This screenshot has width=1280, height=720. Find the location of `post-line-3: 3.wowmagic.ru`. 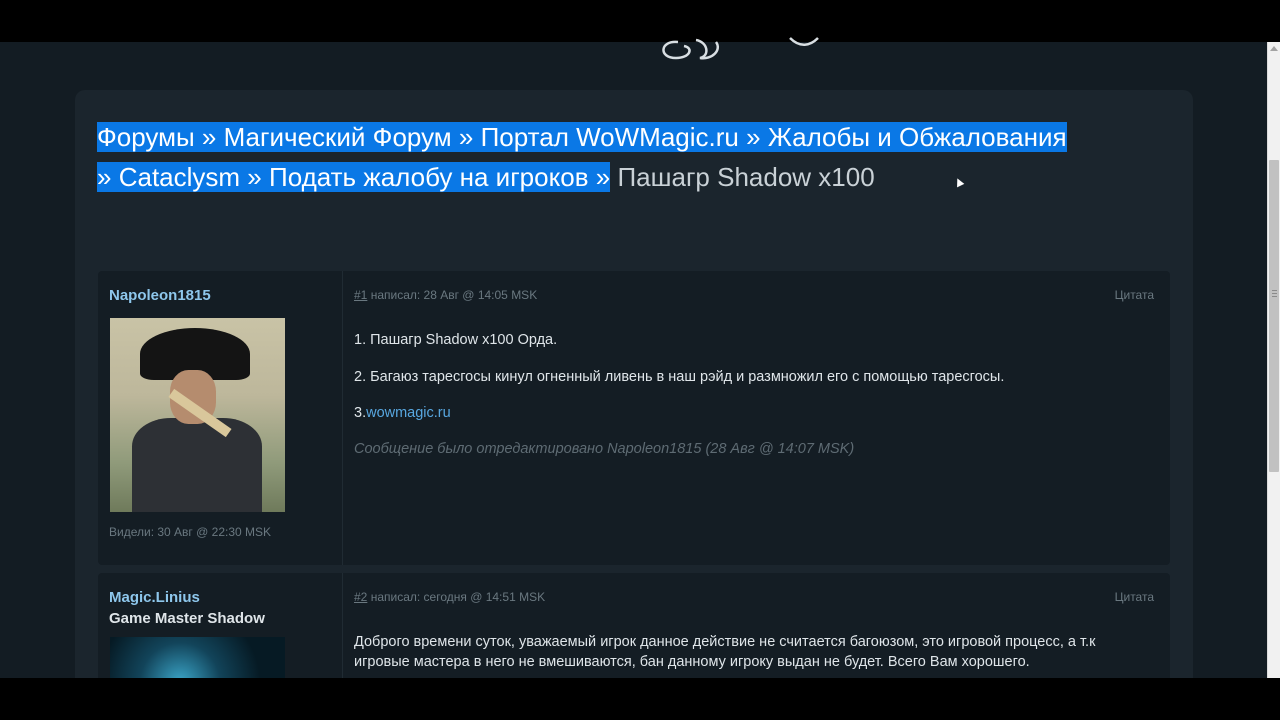

post-line-3: 3.wowmagic.ru is located at coordinates (402, 413).